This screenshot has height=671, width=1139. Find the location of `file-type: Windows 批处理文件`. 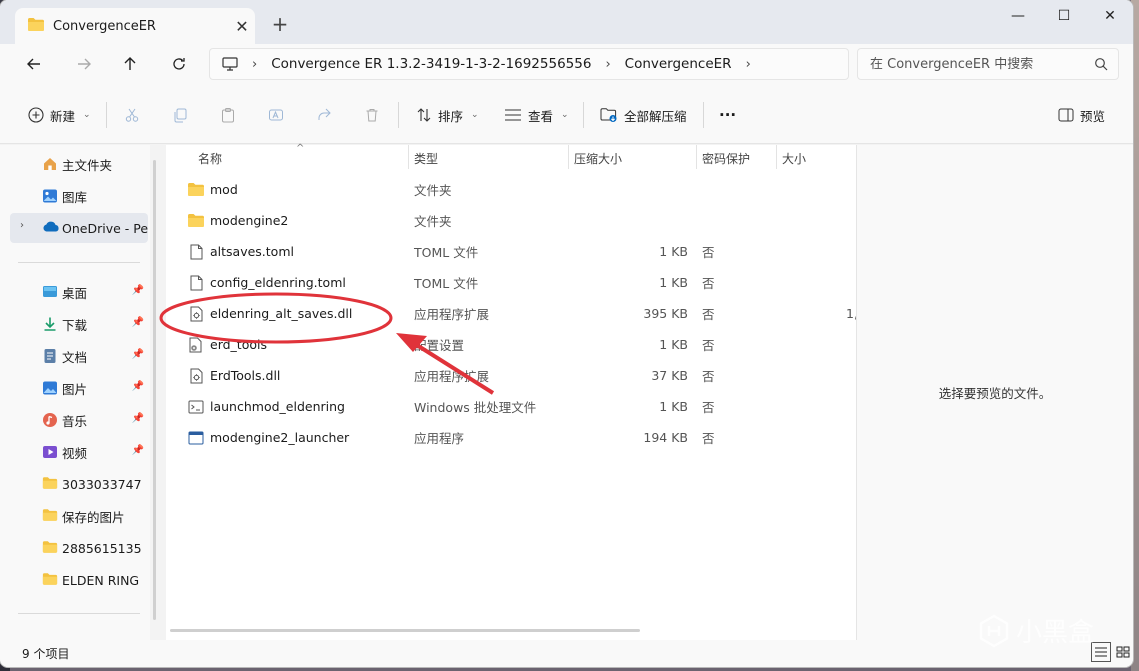

file-type: Windows 批处理文件 is located at coordinates (475, 407).